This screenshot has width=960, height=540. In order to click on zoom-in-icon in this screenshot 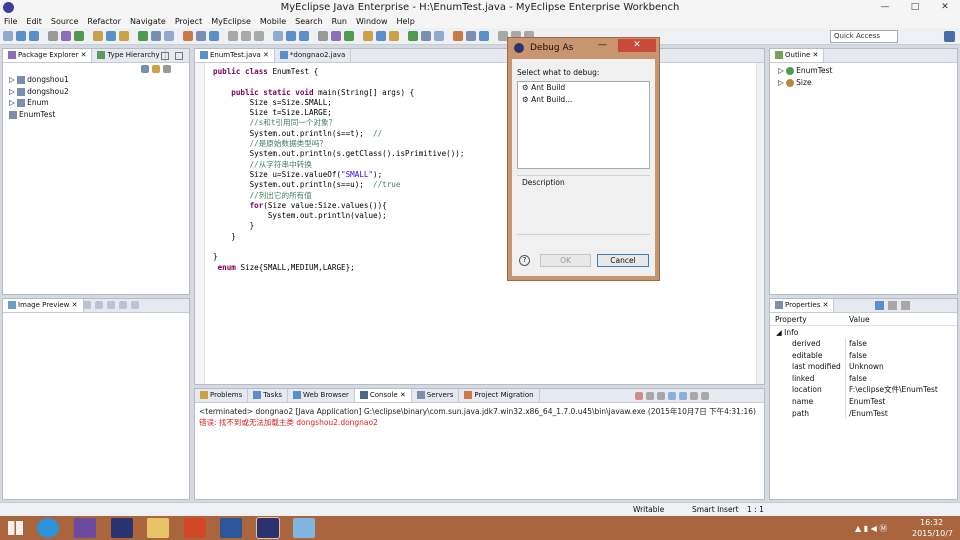, I will do `click(87, 305)`.